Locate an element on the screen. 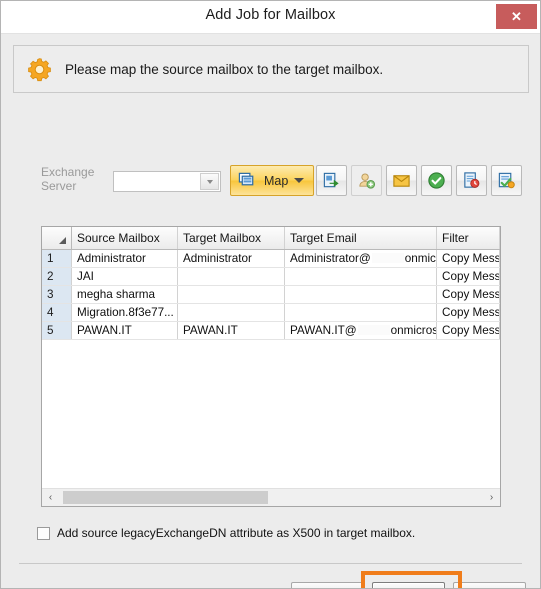  exchange-server-label: Exchange Server is located at coordinates (68, 179).